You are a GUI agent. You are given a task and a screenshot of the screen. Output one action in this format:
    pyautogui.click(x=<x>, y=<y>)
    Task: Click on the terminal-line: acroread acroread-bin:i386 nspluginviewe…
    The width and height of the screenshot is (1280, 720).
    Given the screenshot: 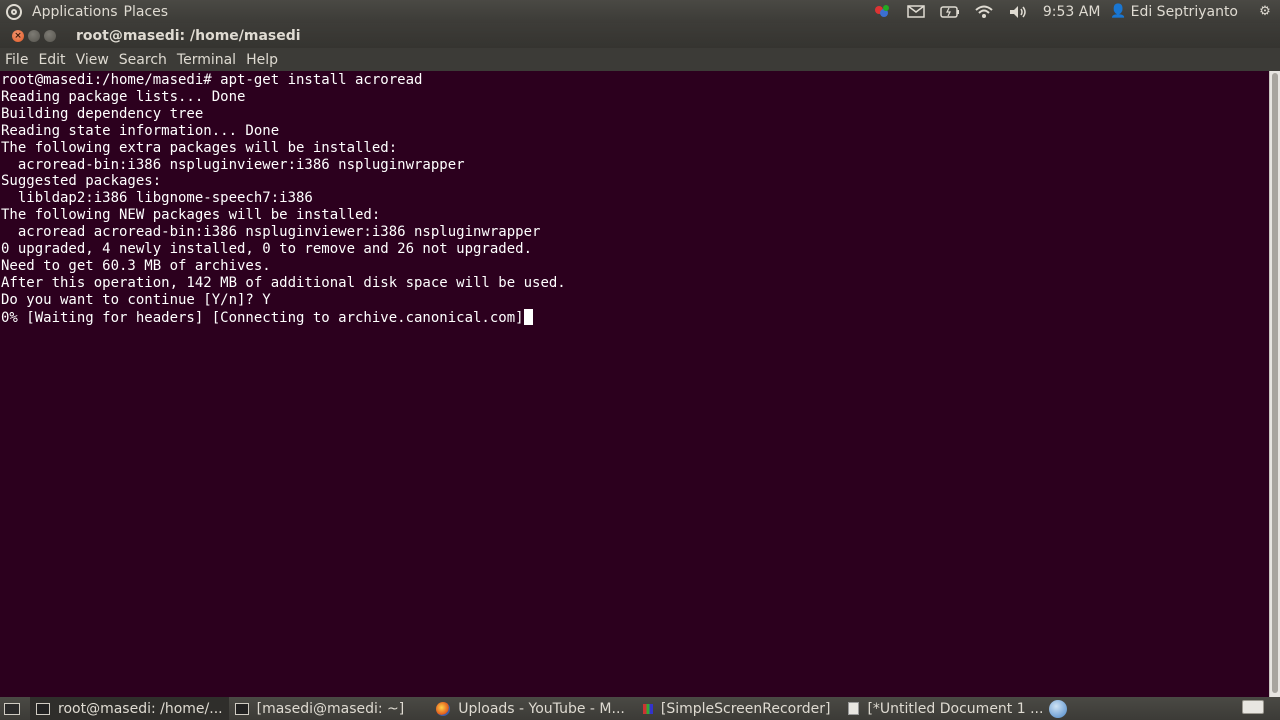 What is the action you would take?
    pyautogui.click(x=271, y=232)
    